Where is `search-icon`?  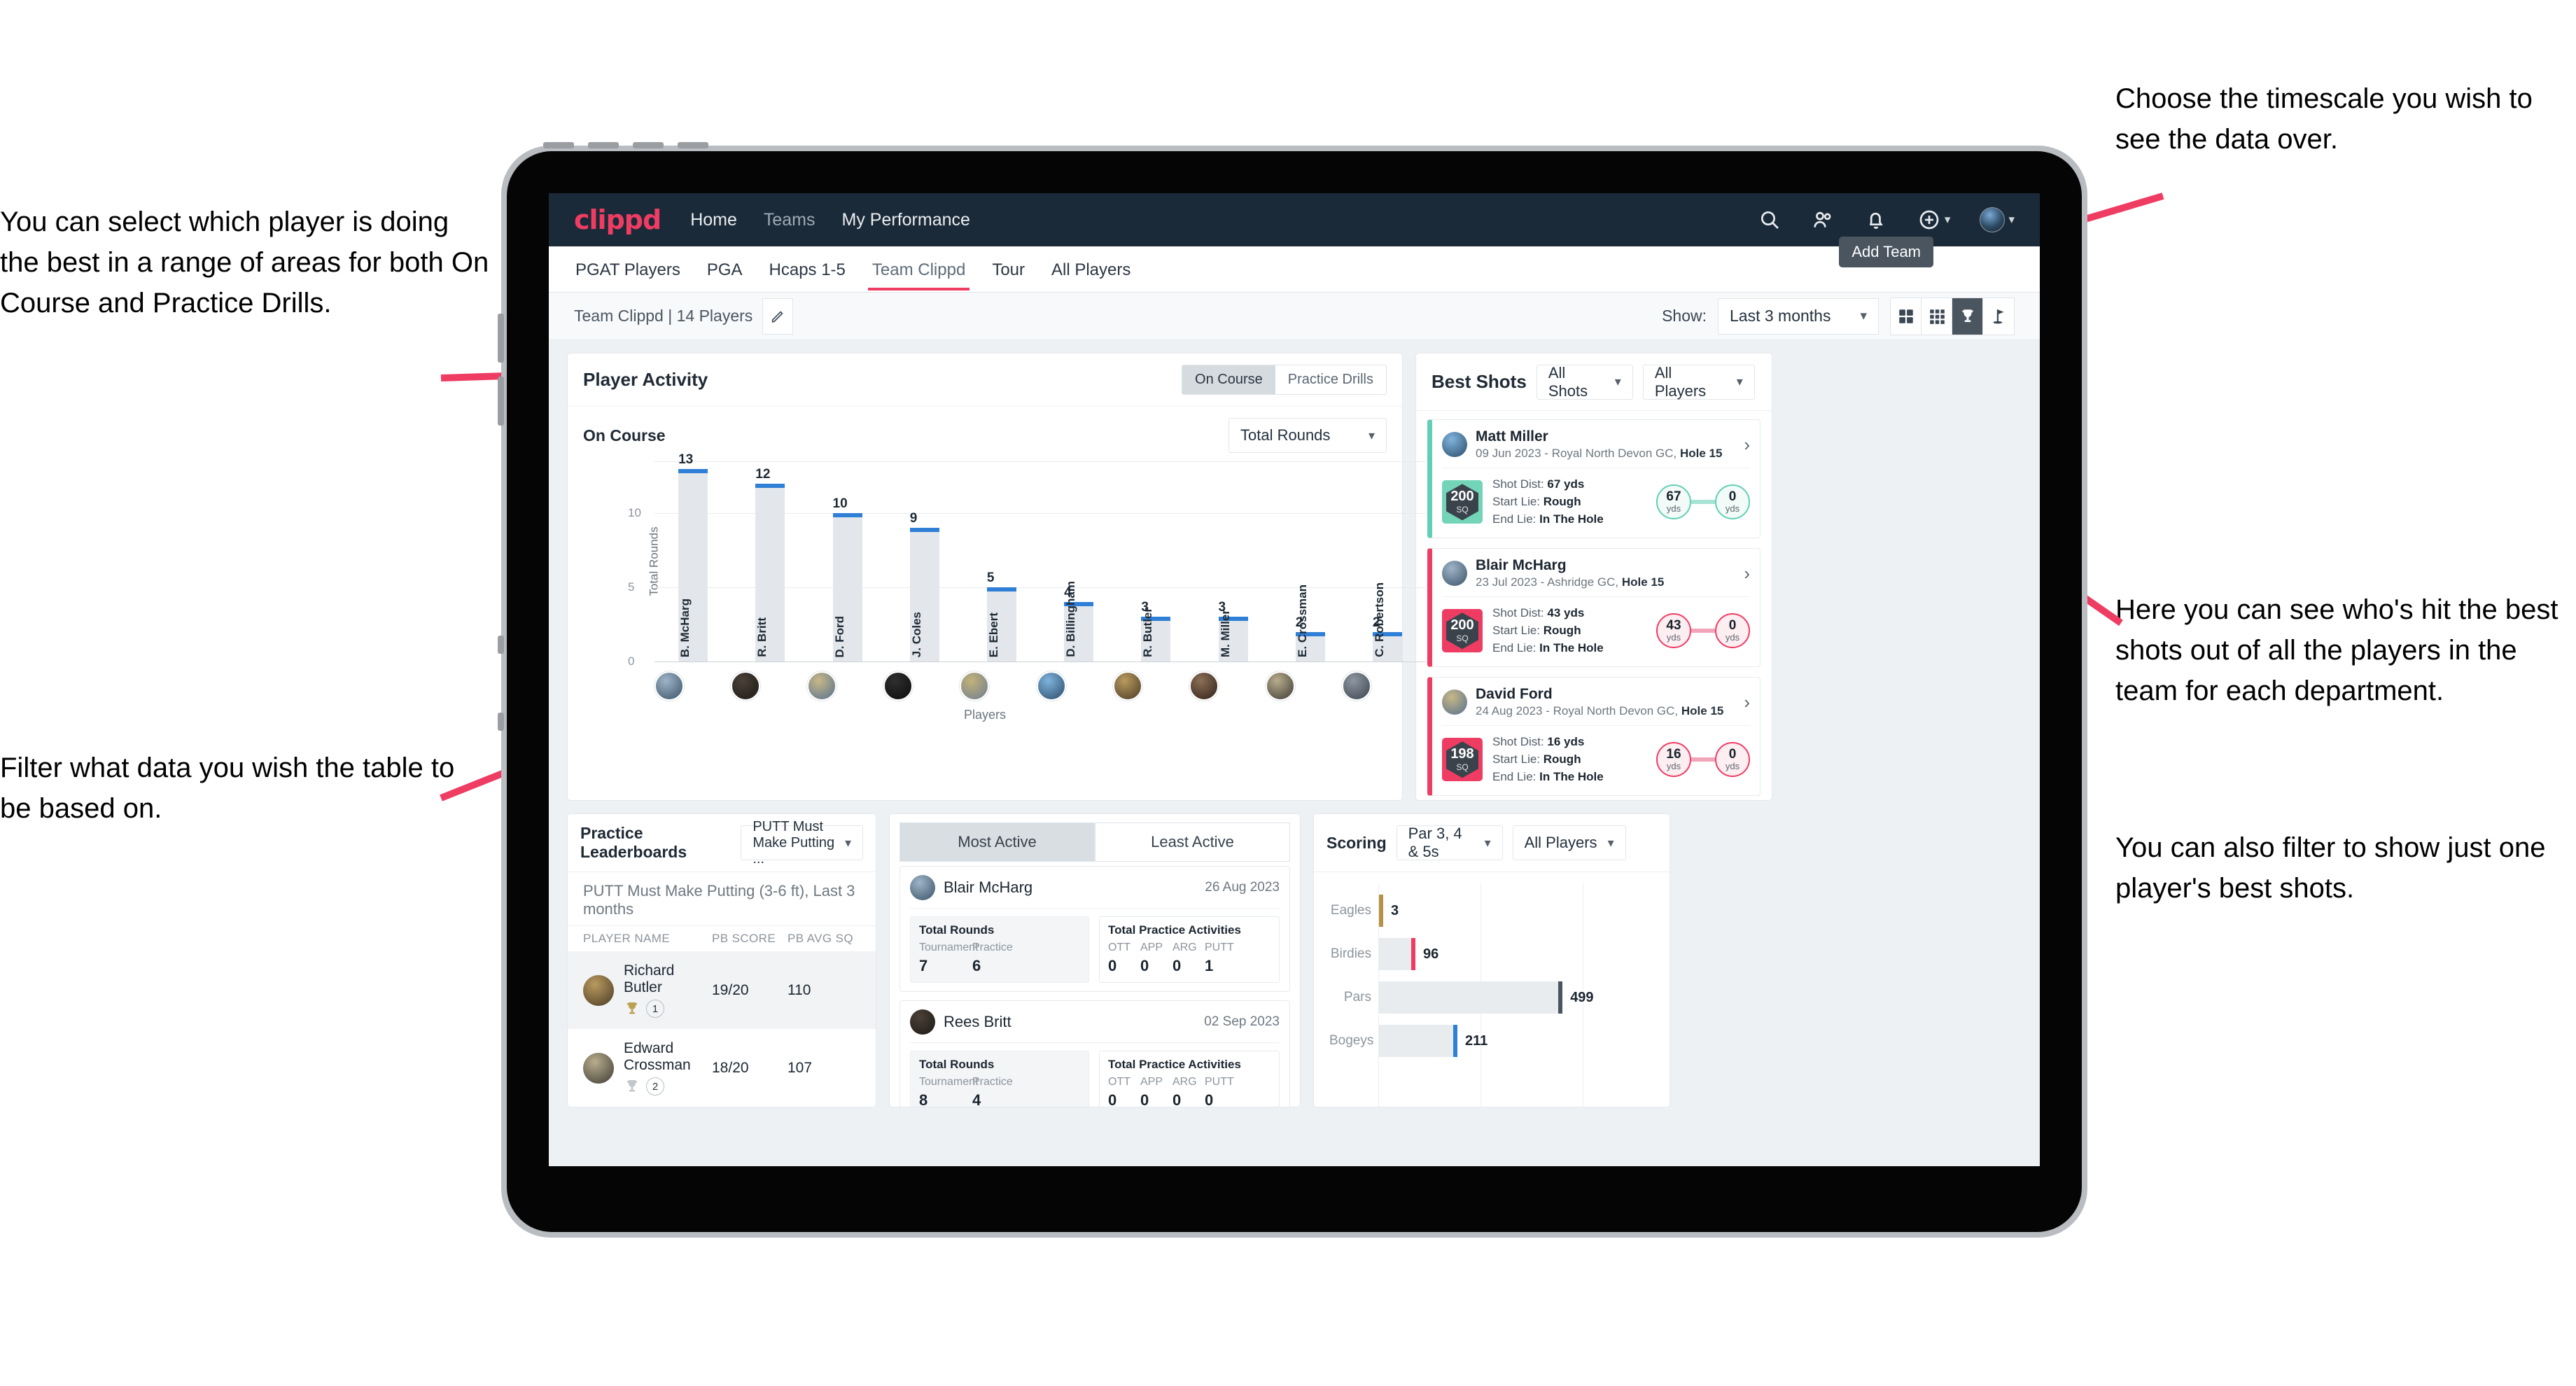 search-icon is located at coordinates (1770, 220).